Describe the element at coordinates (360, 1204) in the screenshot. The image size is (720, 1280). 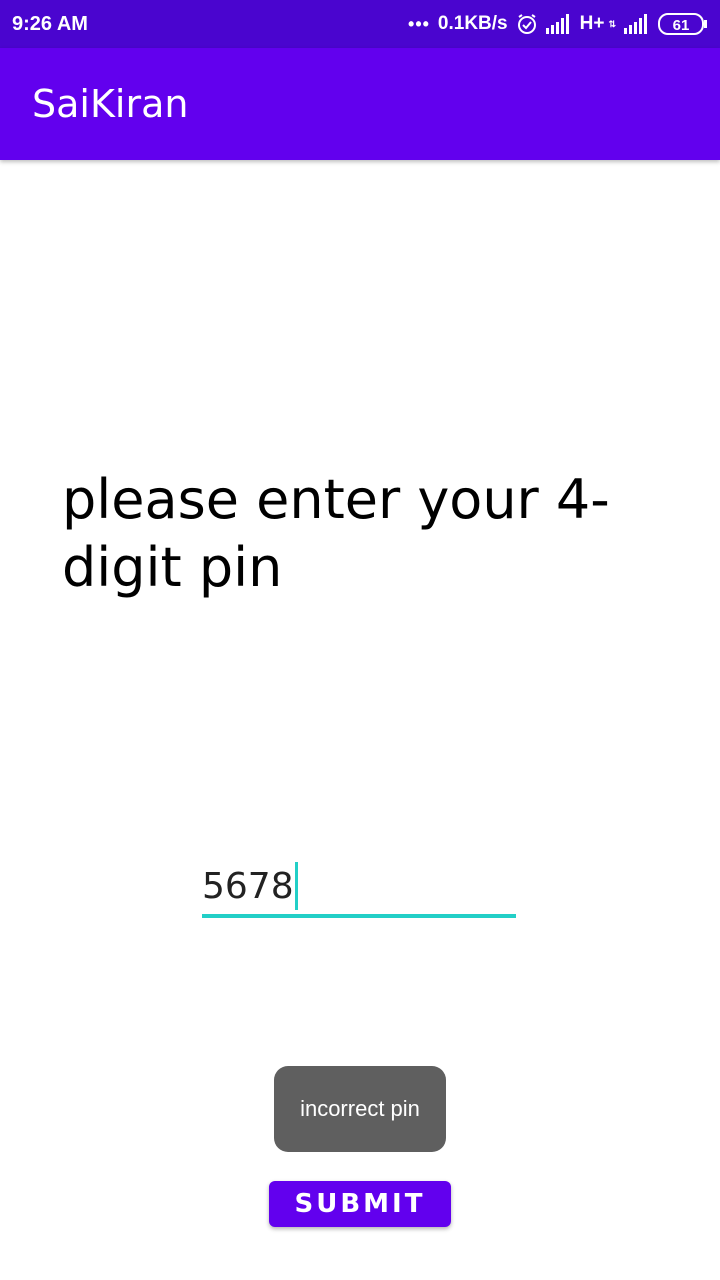
I see `submit-button: SUBMIT` at that location.